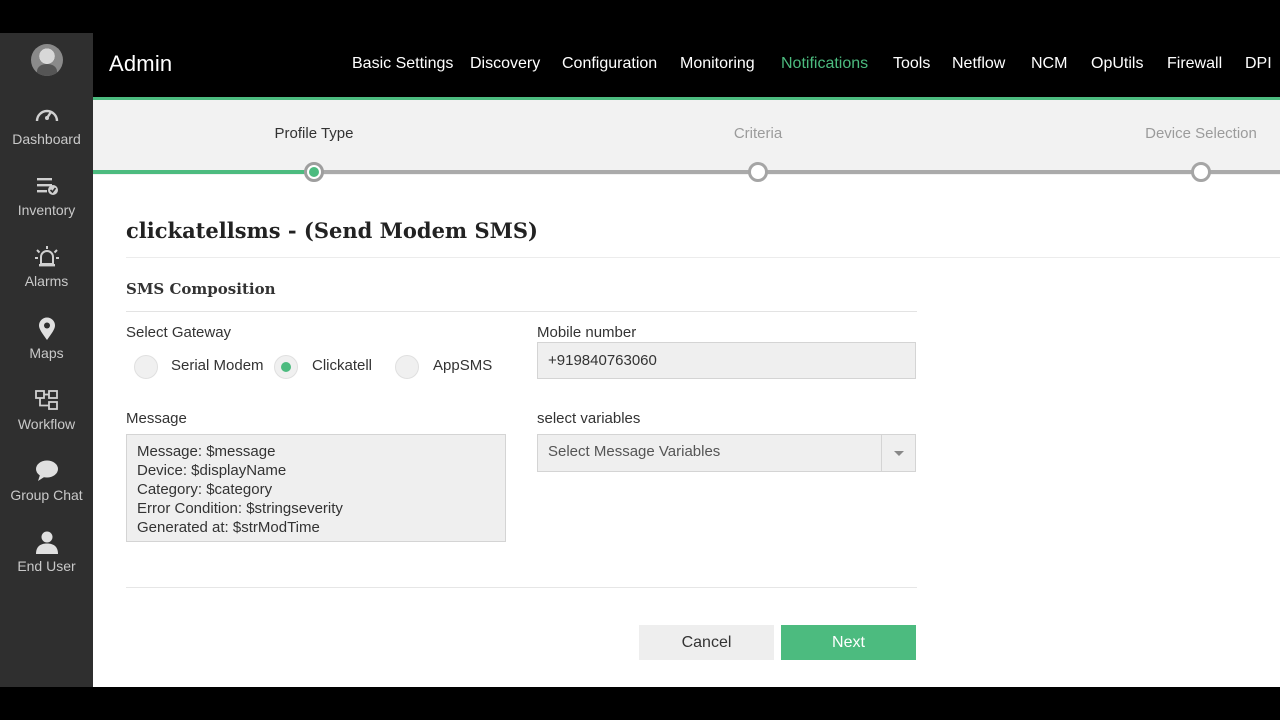  Describe the element at coordinates (1117, 64) in the screenshot. I see `nav-oputils: OpUtils` at that location.